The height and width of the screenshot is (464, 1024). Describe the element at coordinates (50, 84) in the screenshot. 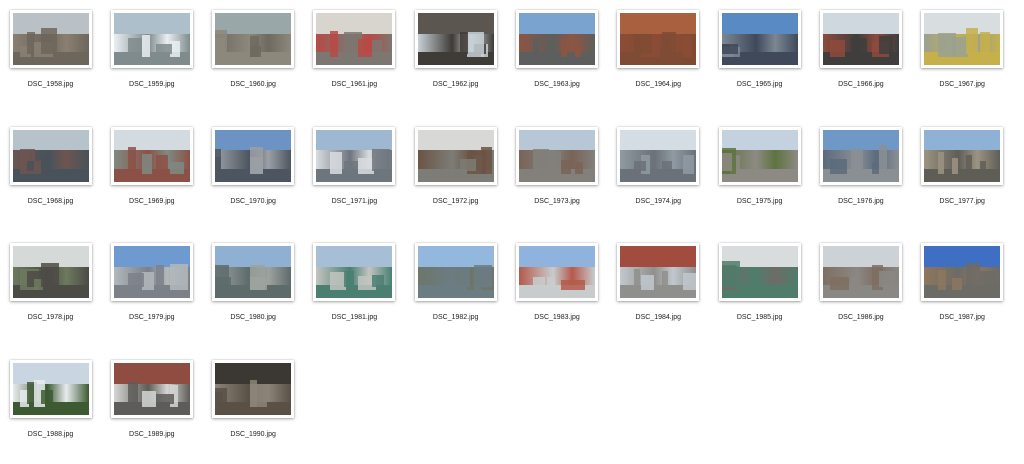

I see `file-name-label: DSC_1958.jpg` at that location.